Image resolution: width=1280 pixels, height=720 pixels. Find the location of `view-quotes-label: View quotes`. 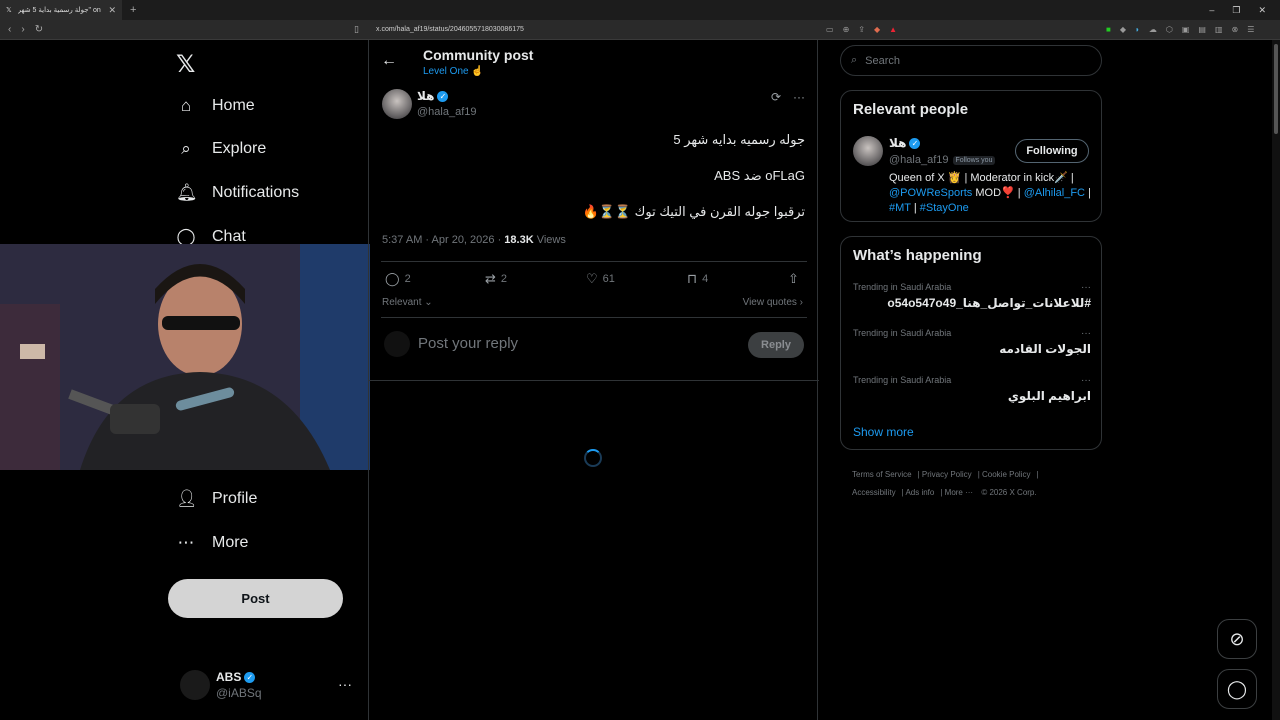

view-quotes-label: View quotes is located at coordinates (769, 302).